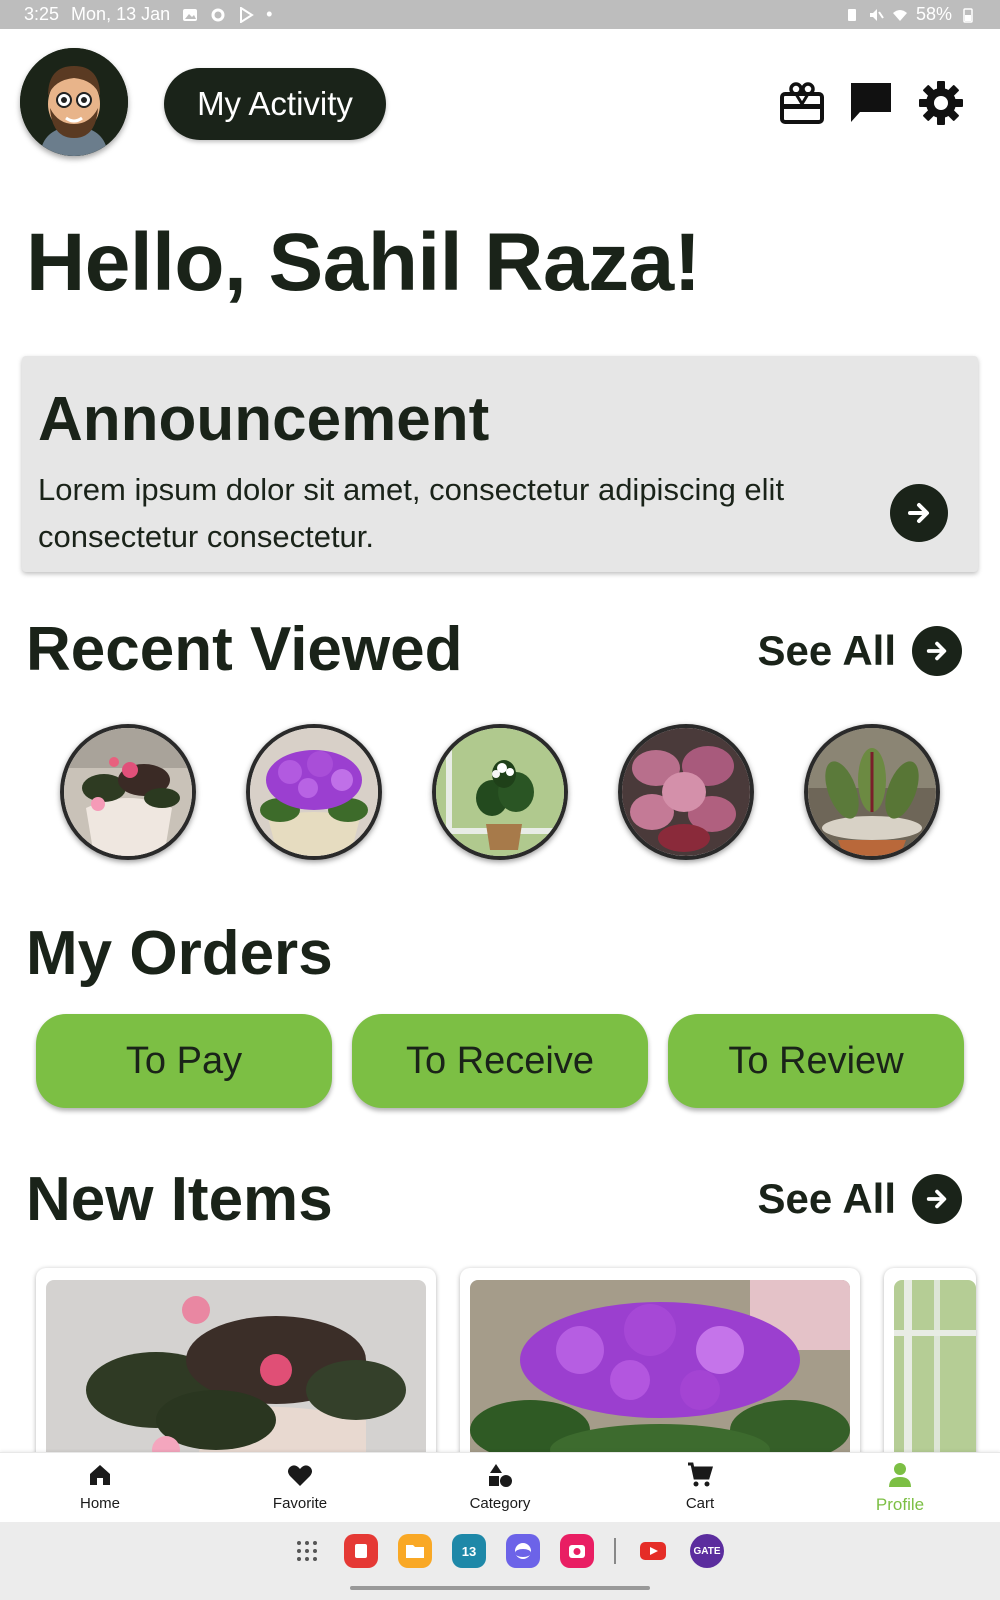 This screenshot has height=1600, width=1000. What do you see at coordinates (615, 1551) in the screenshot?
I see `dock-separator` at bounding box center [615, 1551].